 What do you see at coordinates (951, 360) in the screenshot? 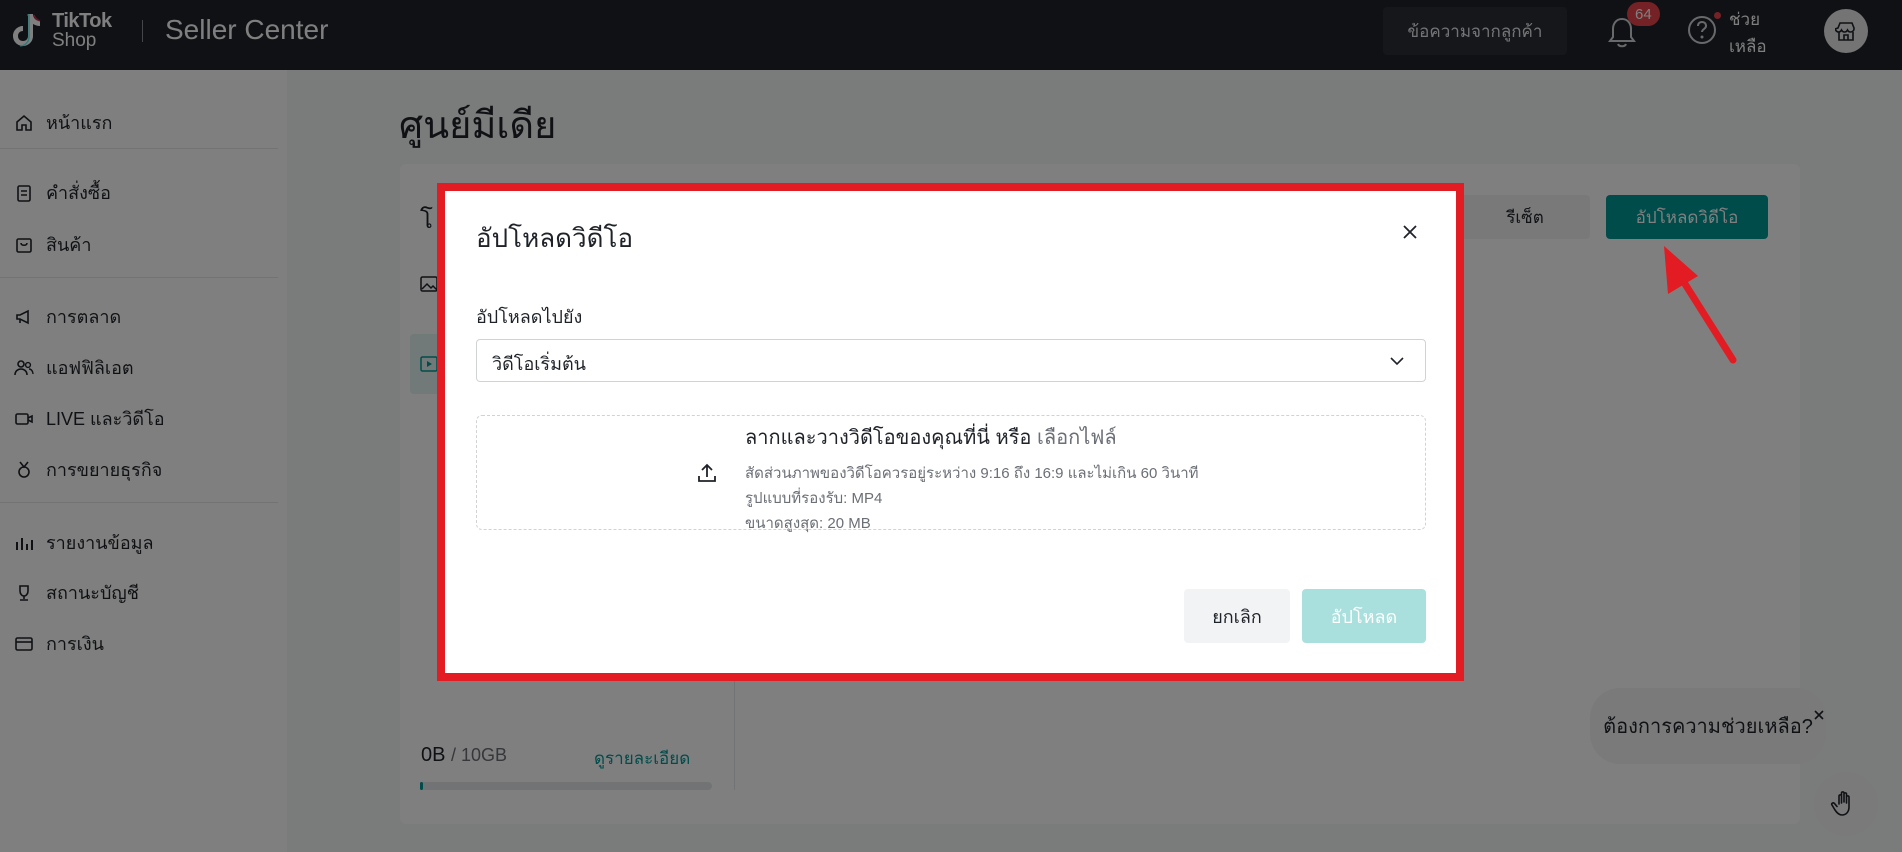
I see `upload-destination-select` at bounding box center [951, 360].